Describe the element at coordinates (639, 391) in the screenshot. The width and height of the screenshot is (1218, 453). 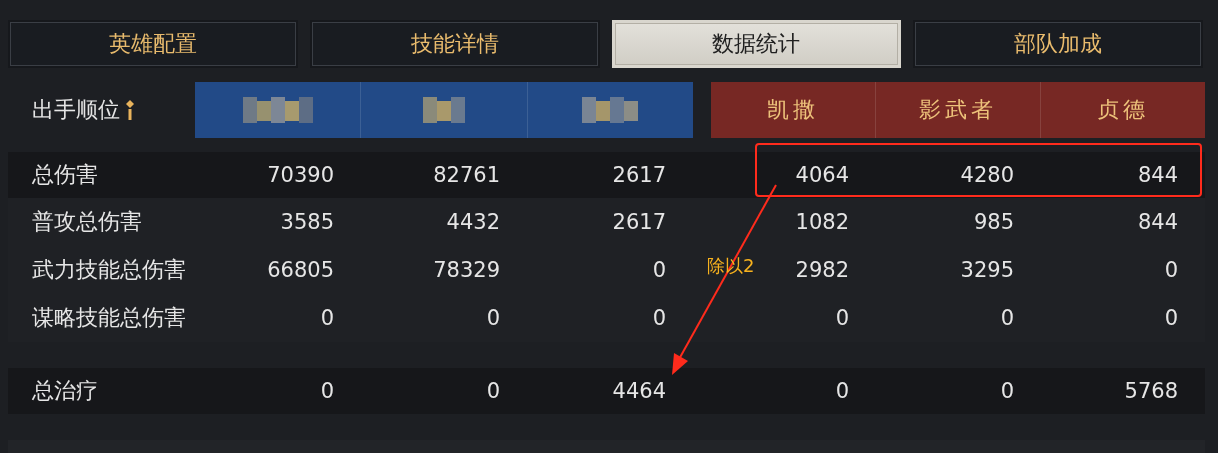
I see `table-cell: 4464` at that location.